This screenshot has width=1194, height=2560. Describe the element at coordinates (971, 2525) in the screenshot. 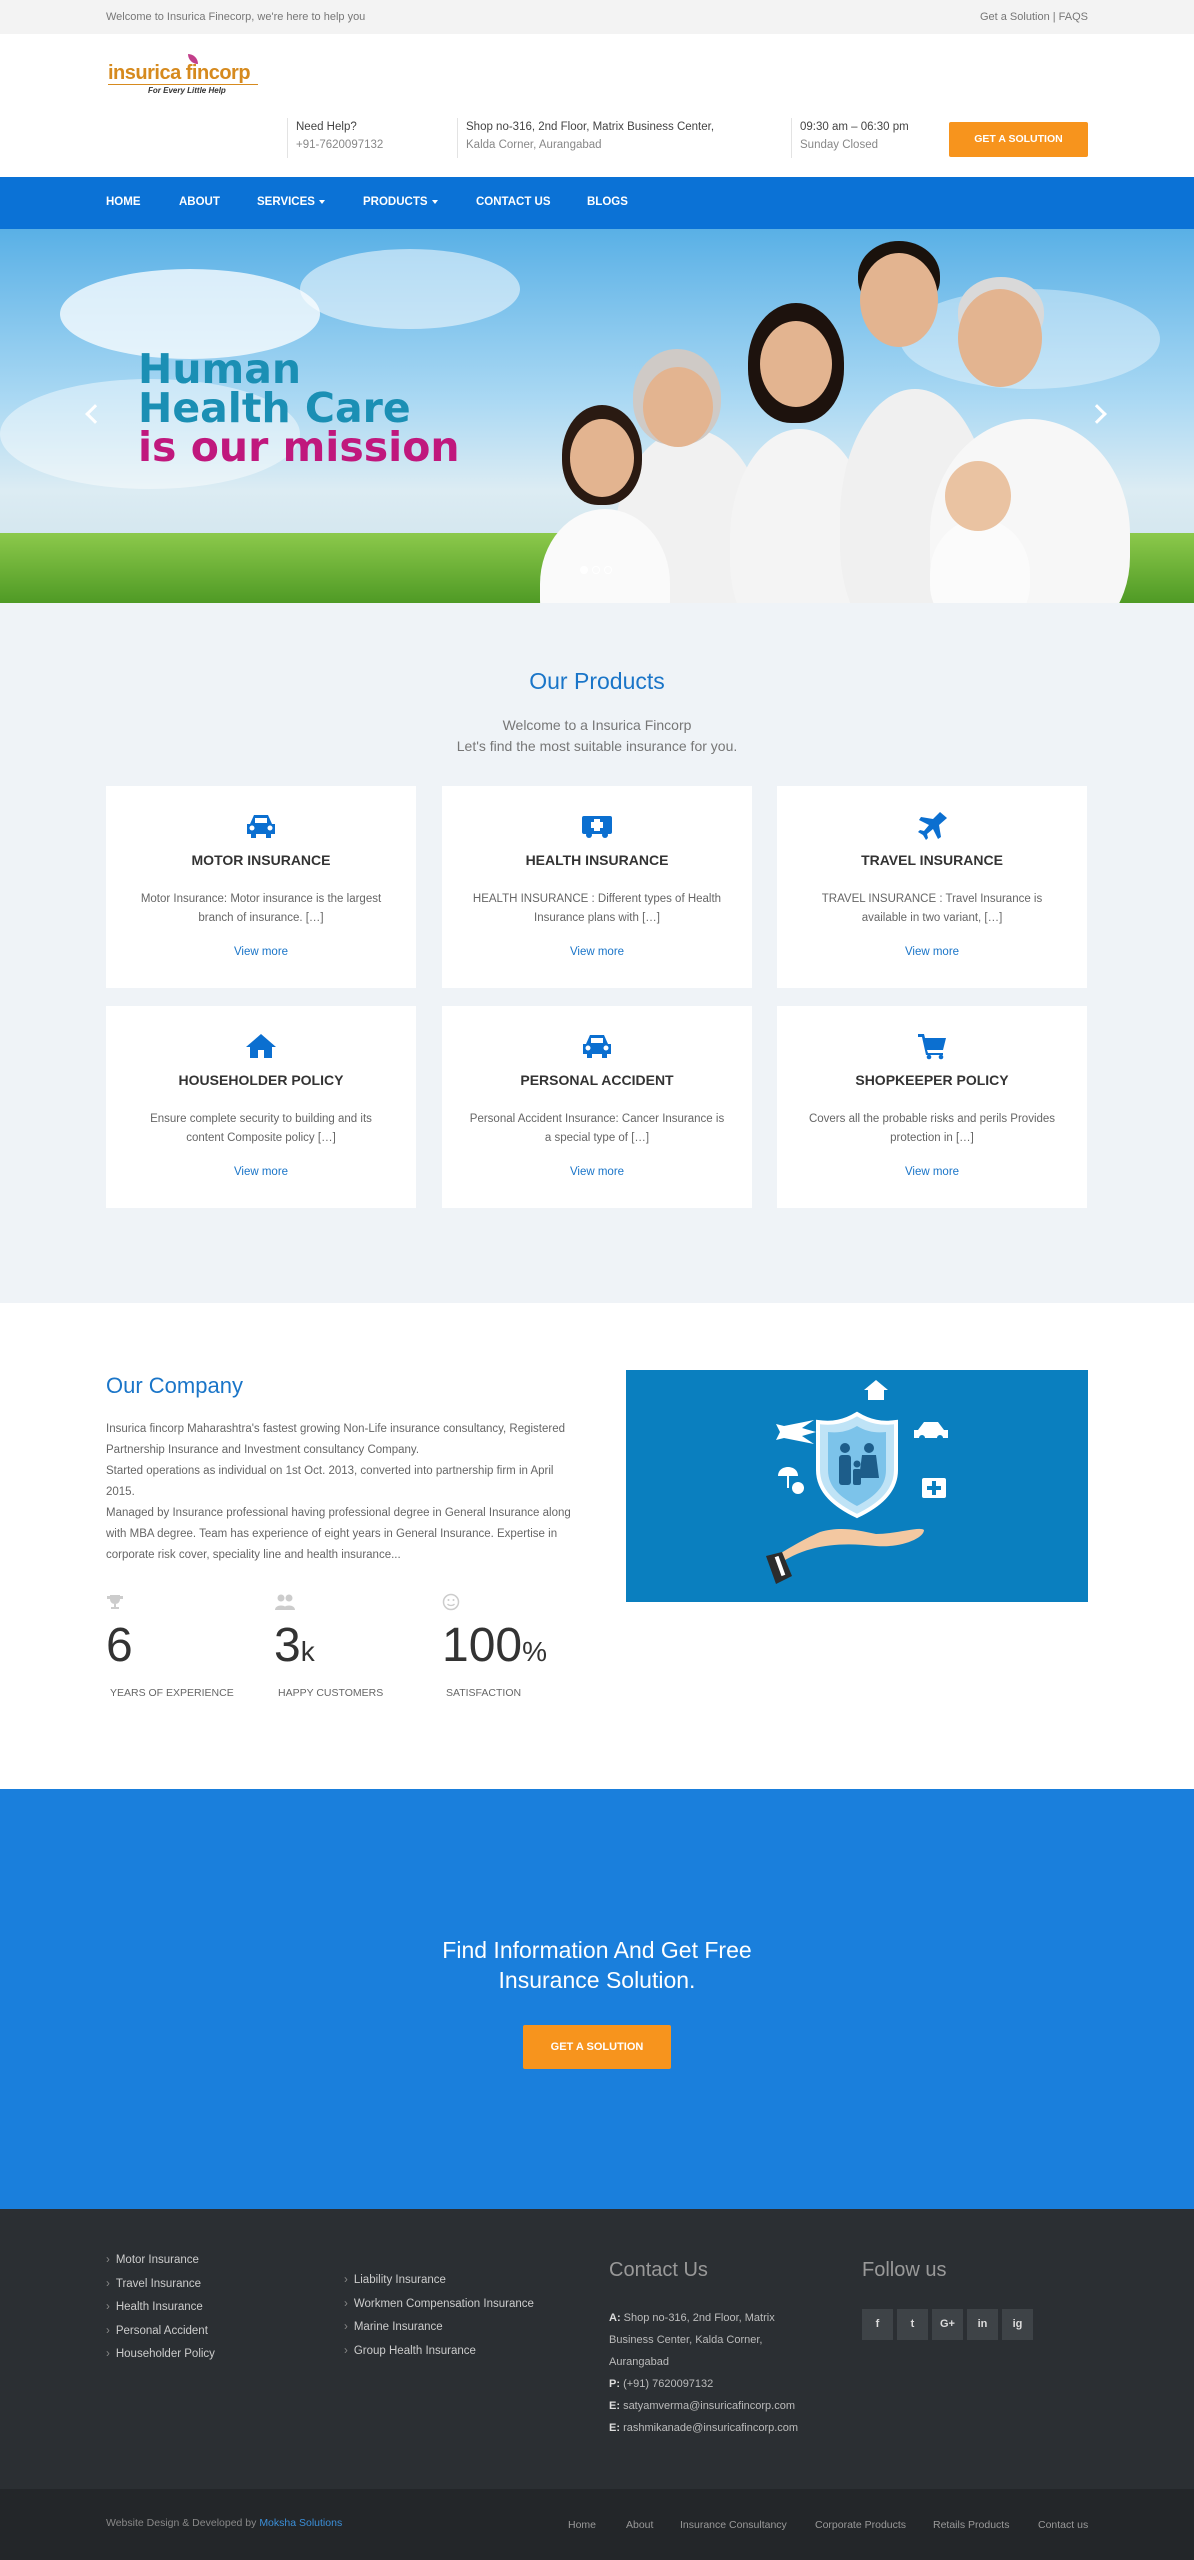

I see `bottom-link-retails: Retails Products` at that location.